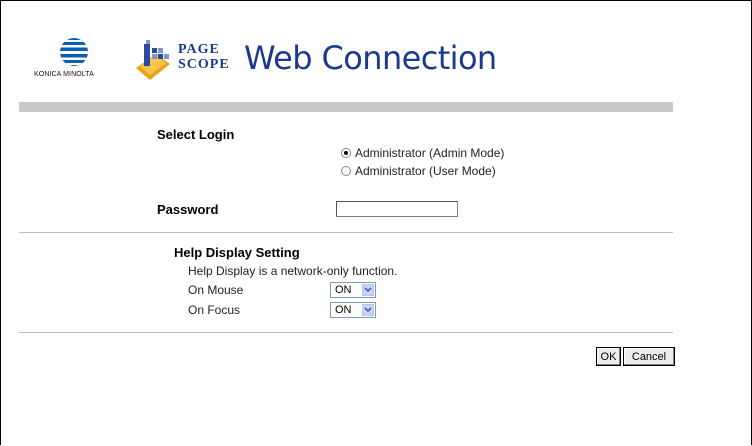 The height and width of the screenshot is (446, 752). I want to click on radio-button-unchecked, so click(346, 171).